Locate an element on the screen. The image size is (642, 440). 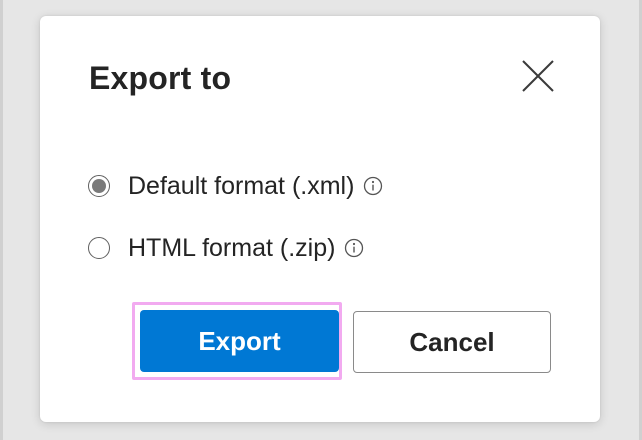
radio-button-default-format is located at coordinates (99, 186).